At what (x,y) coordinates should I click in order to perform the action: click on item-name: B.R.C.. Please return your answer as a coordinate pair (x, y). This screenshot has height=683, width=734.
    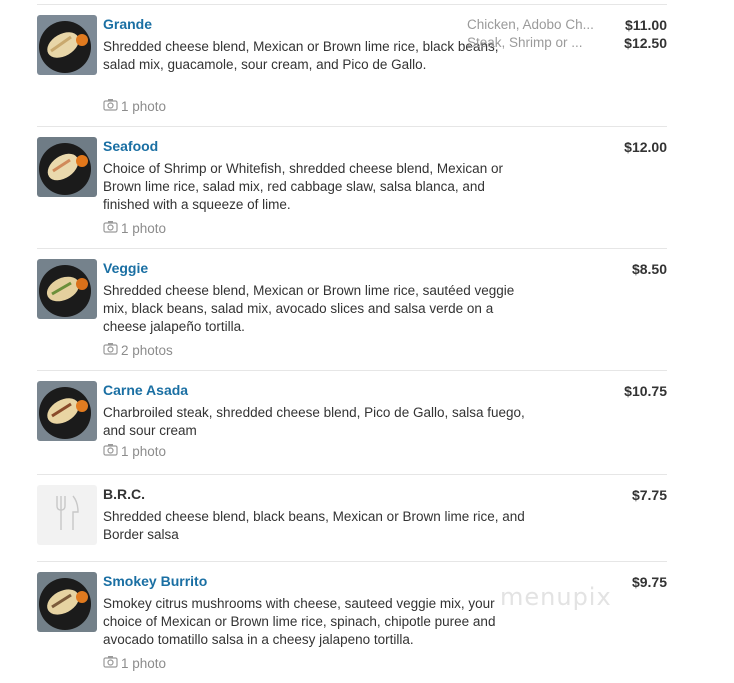
    Looking at the image, I should click on (124, 494).